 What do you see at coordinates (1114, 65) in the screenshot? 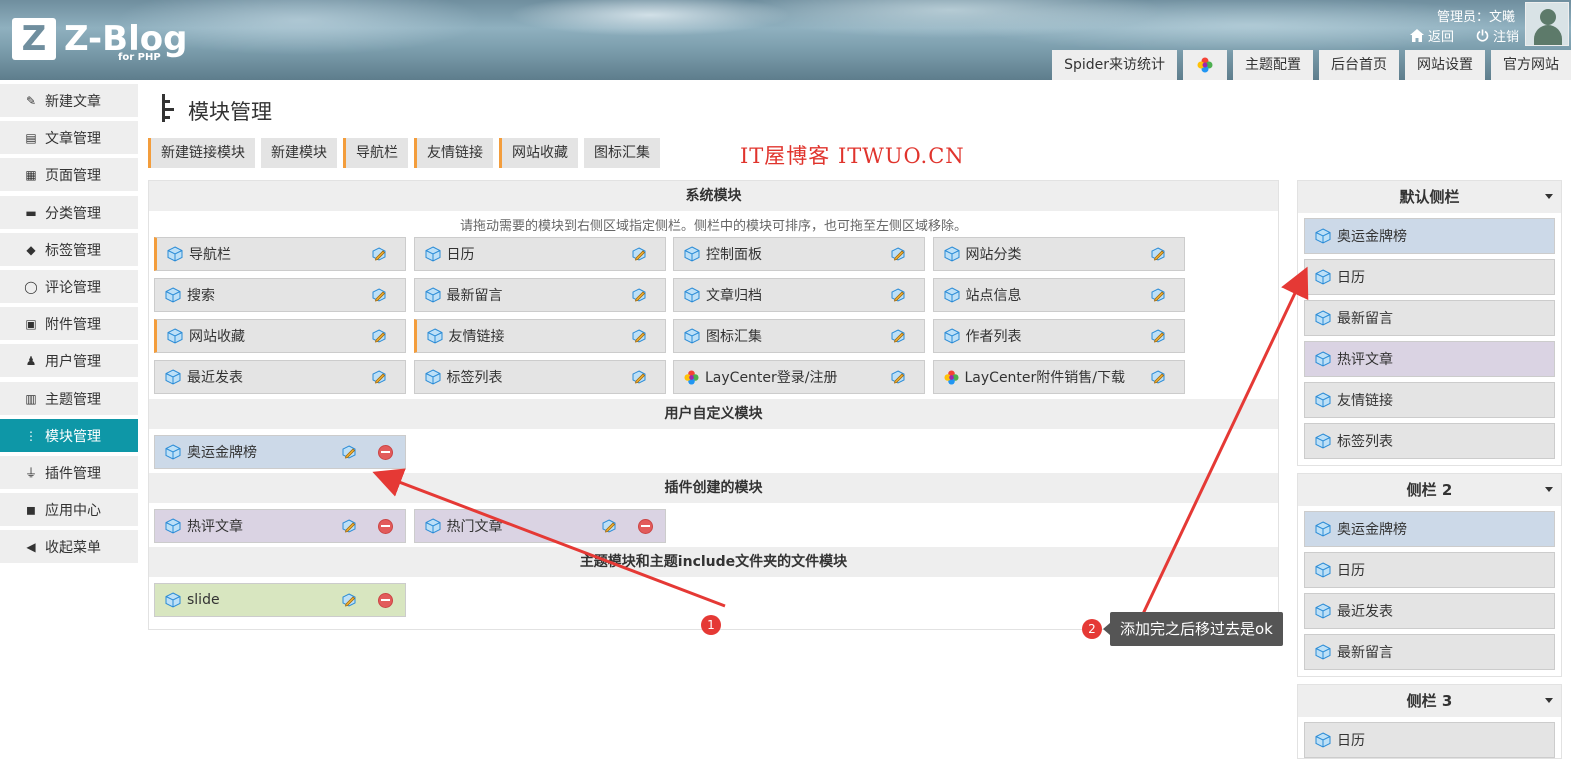
I see `topnav-spider-stats: Spider来访统计` at bounding box center [1114, 65].